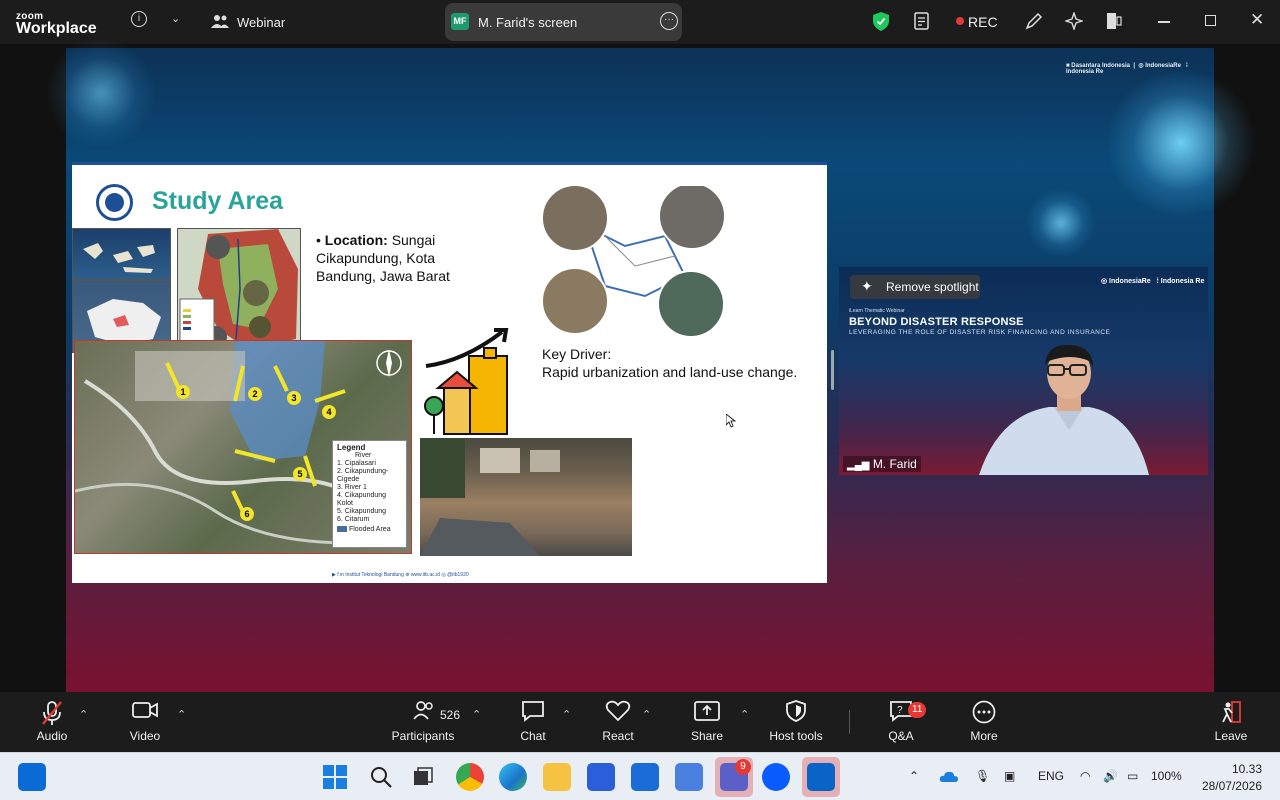 This screenshot has height=800, width=1280. What do you see at coordinates (689, 777) in the screenshot?
I see `snipping-tool-icon` at bounding box center [689, 777].